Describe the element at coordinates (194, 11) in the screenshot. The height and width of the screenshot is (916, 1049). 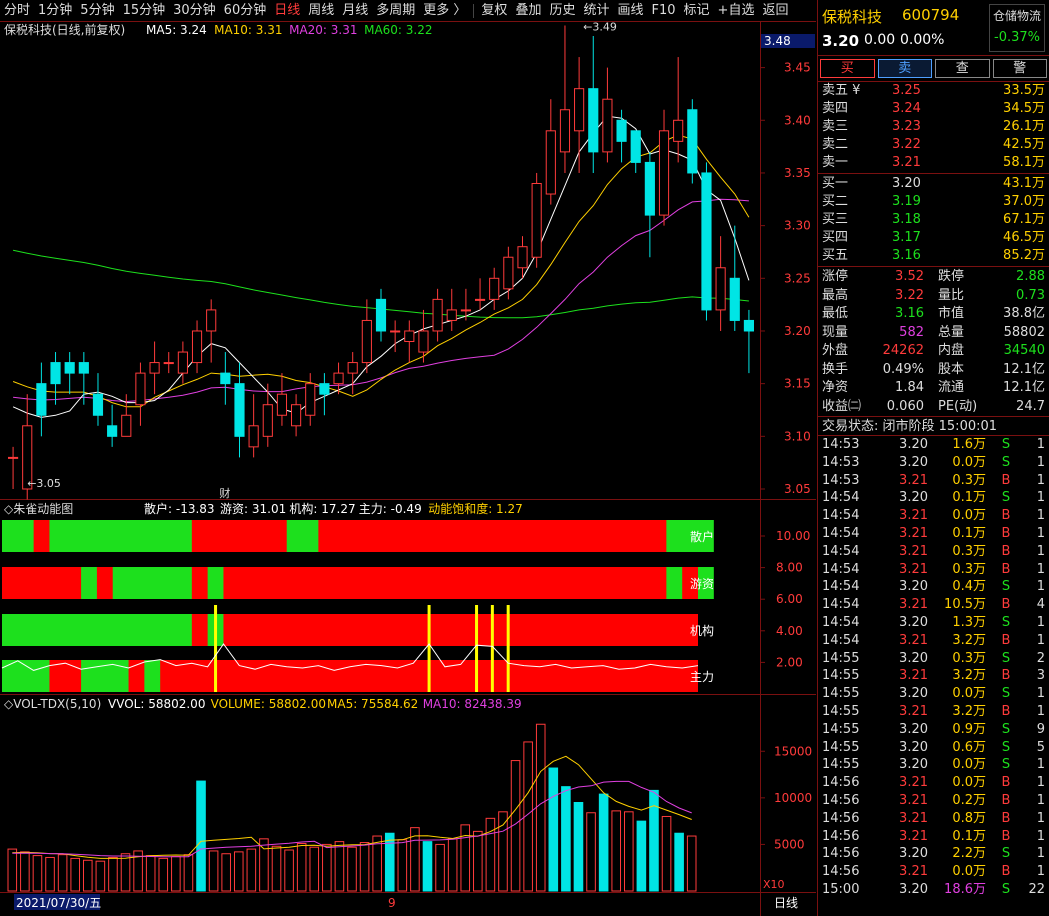
I see `period-tab-4: 30分钟` at that location.